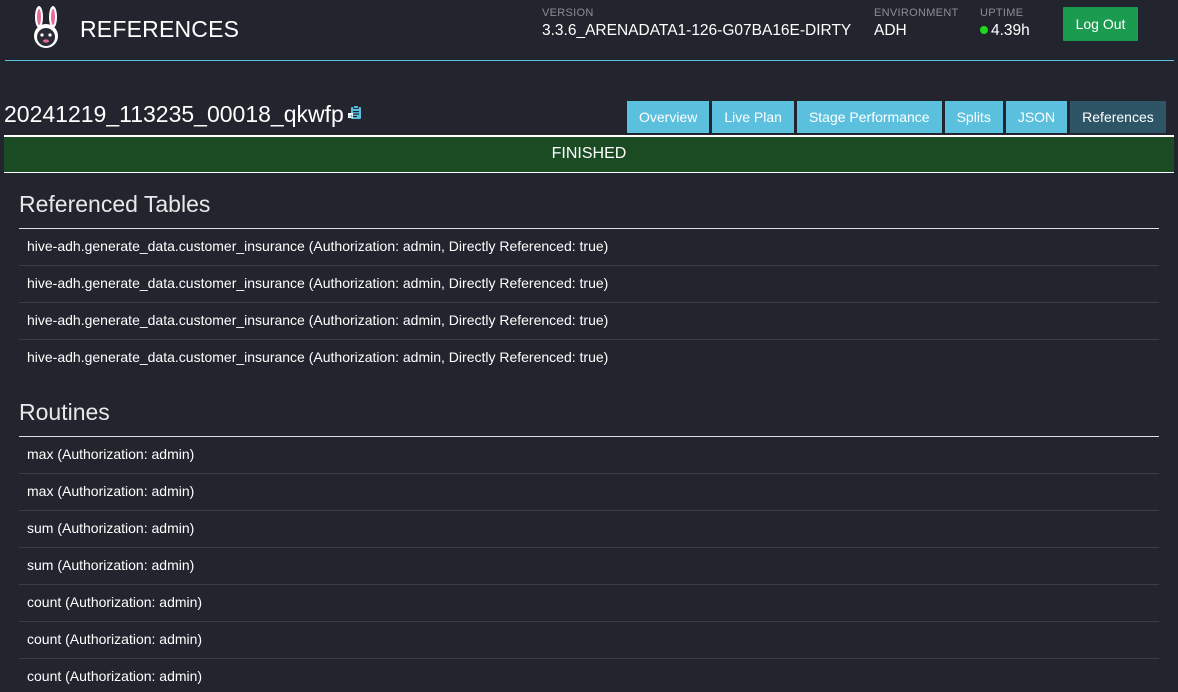  What do you see at coordinates (568, 13) in the screenshot?
I see `version-label: VERSION` at bounding box center [568, 13].